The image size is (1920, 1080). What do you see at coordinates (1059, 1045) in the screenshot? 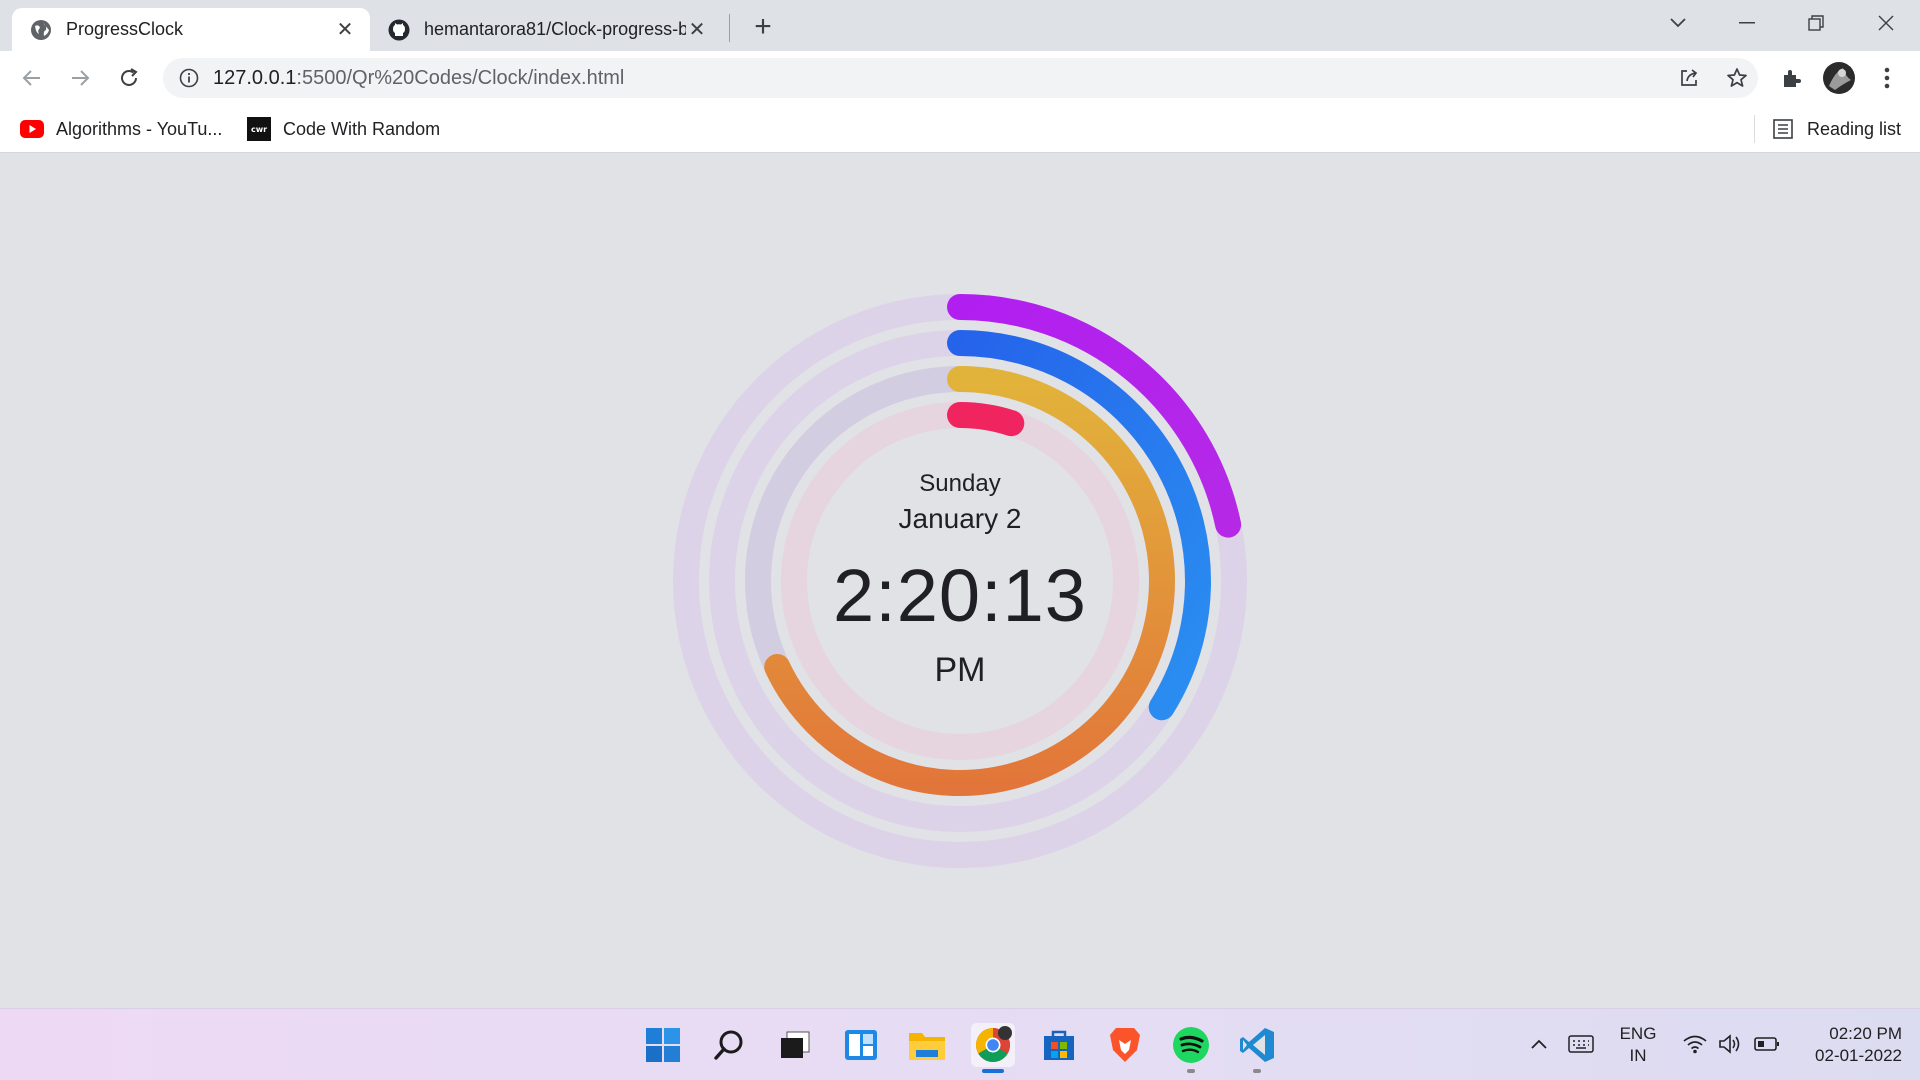
I see `store-icon` at bounding box center [1059, 1045].